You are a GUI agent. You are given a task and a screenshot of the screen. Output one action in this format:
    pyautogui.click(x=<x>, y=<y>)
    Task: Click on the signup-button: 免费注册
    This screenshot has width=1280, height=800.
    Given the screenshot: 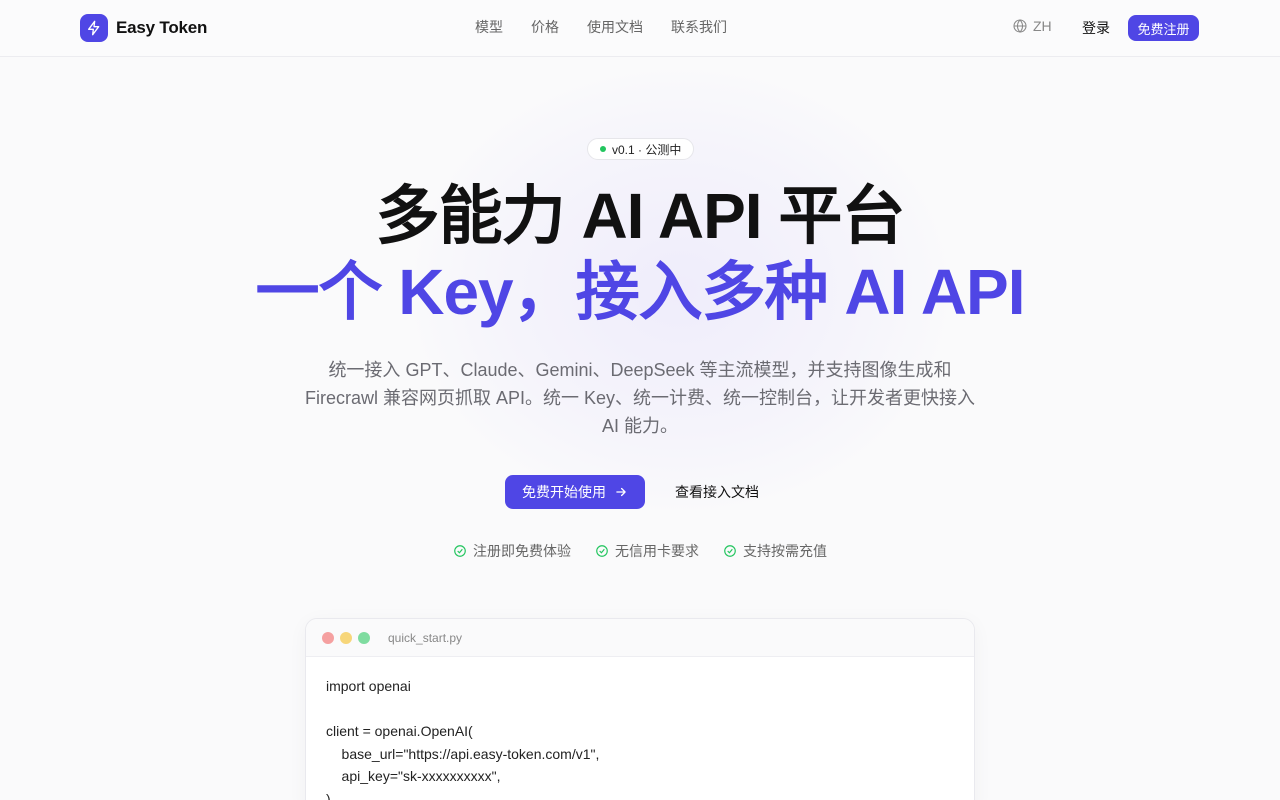 What is the action you would take?
    pyautogui.click(x=1163, y=28)
    